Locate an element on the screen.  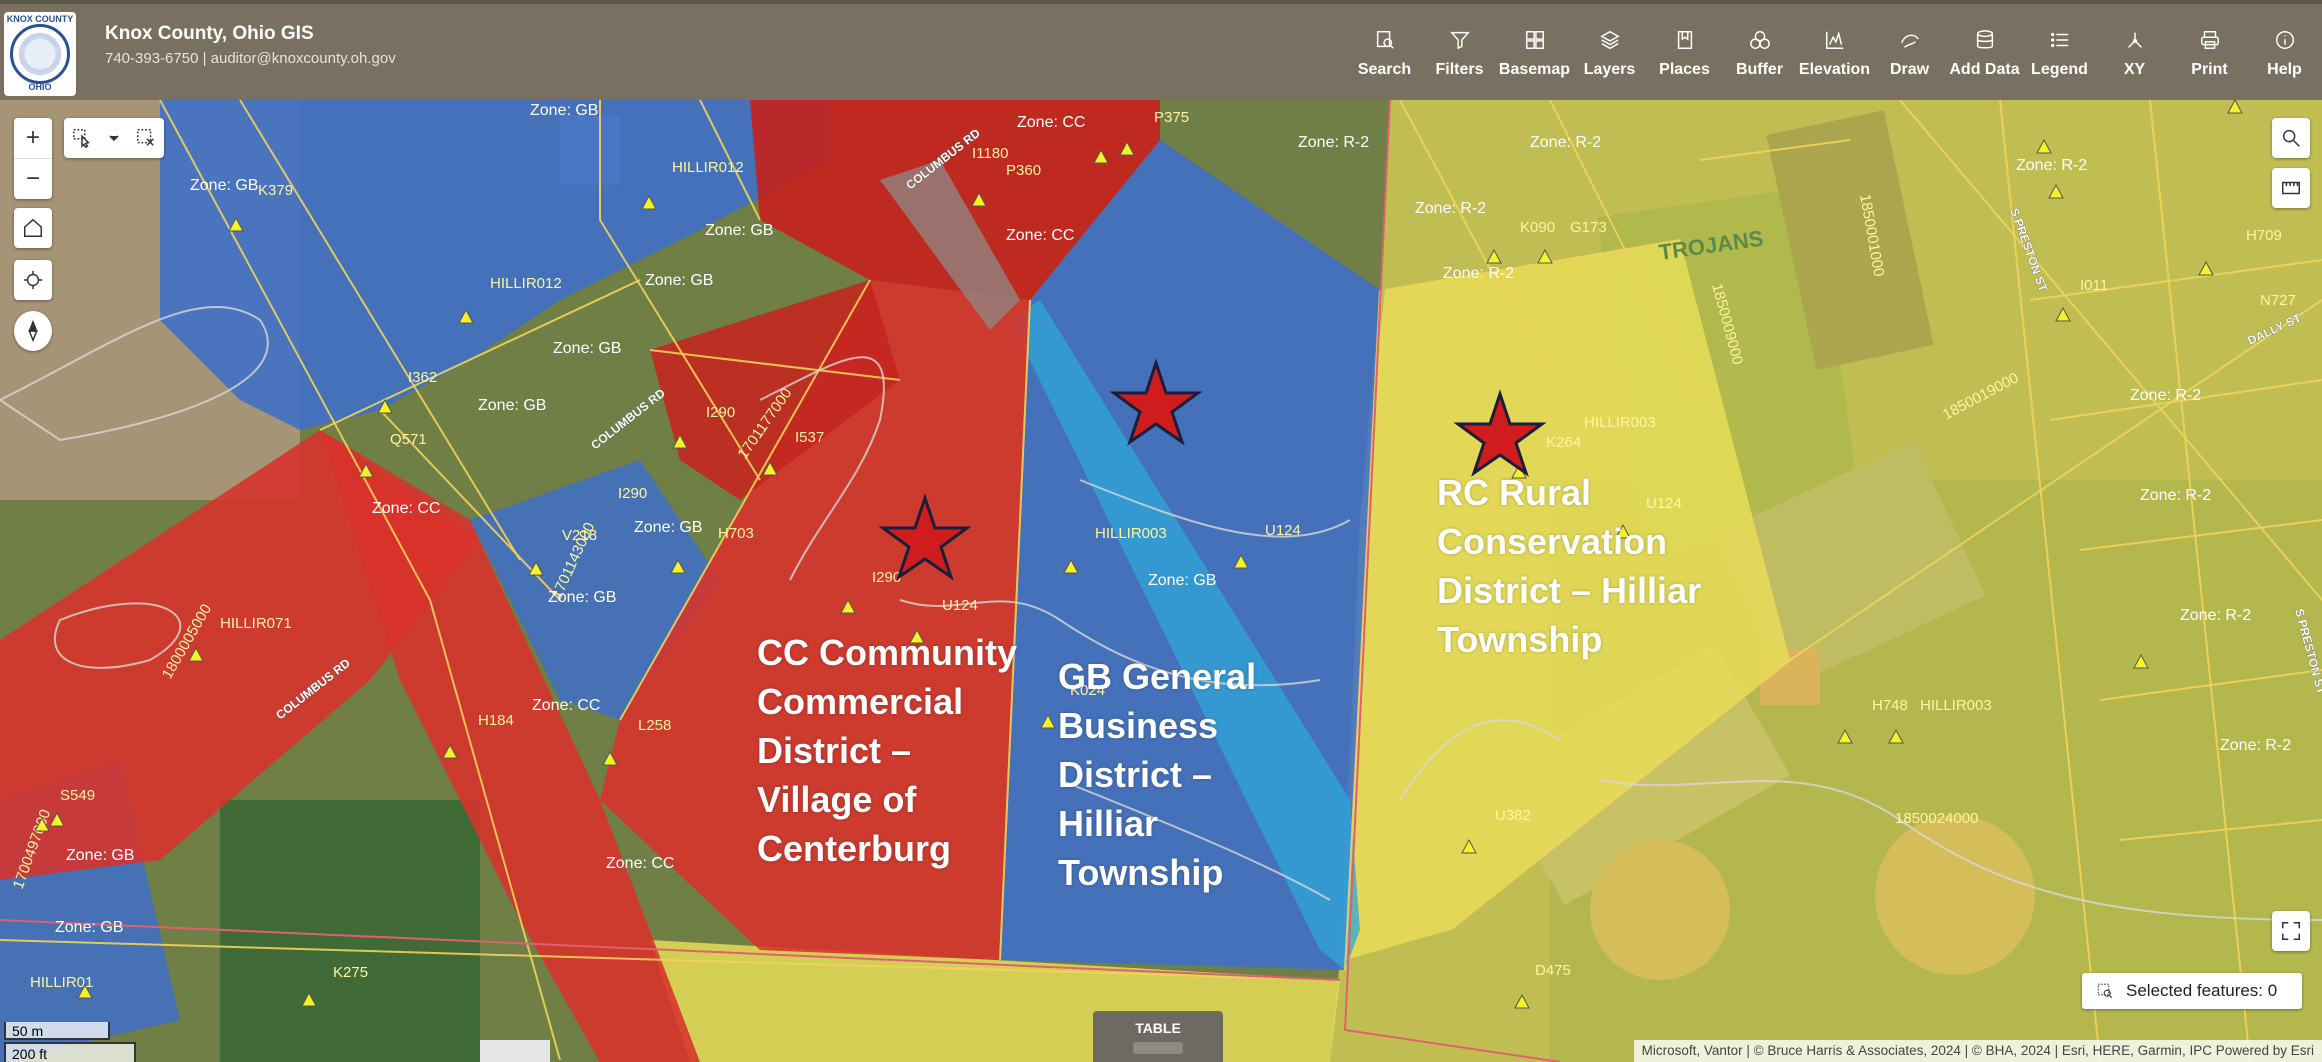
help-button: Help is located at coordinates (2284, 54).